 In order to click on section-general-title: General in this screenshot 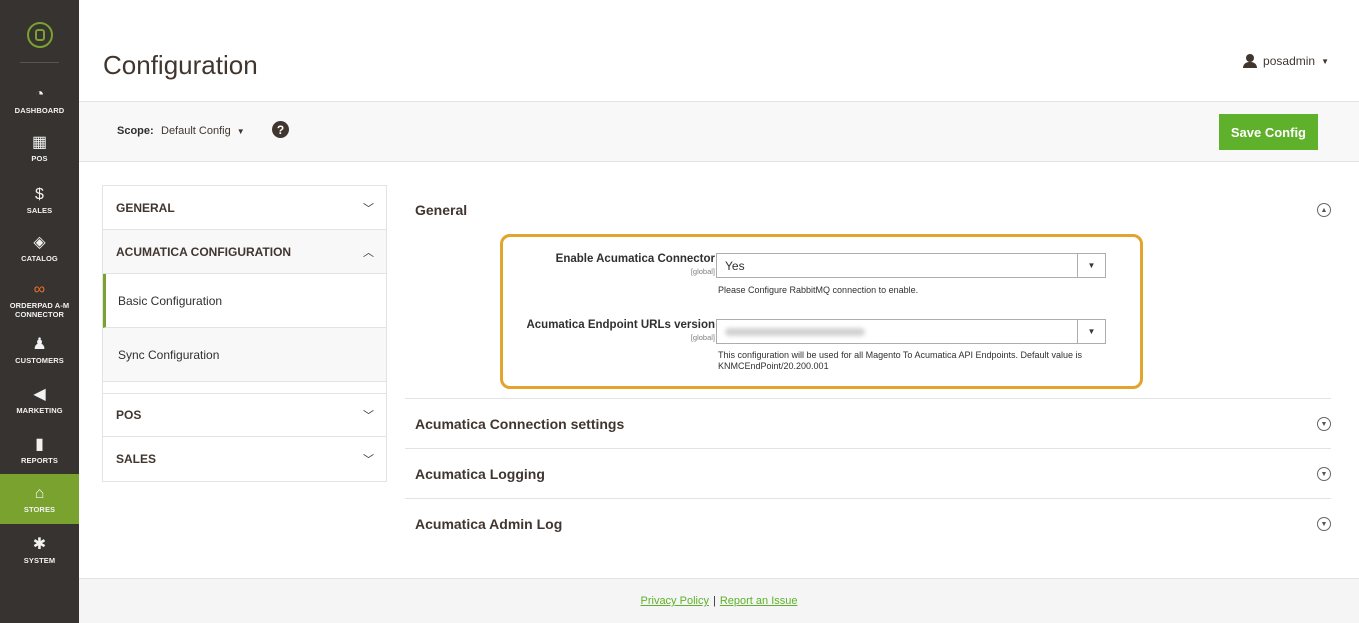, I will do `click(441, 210)`.